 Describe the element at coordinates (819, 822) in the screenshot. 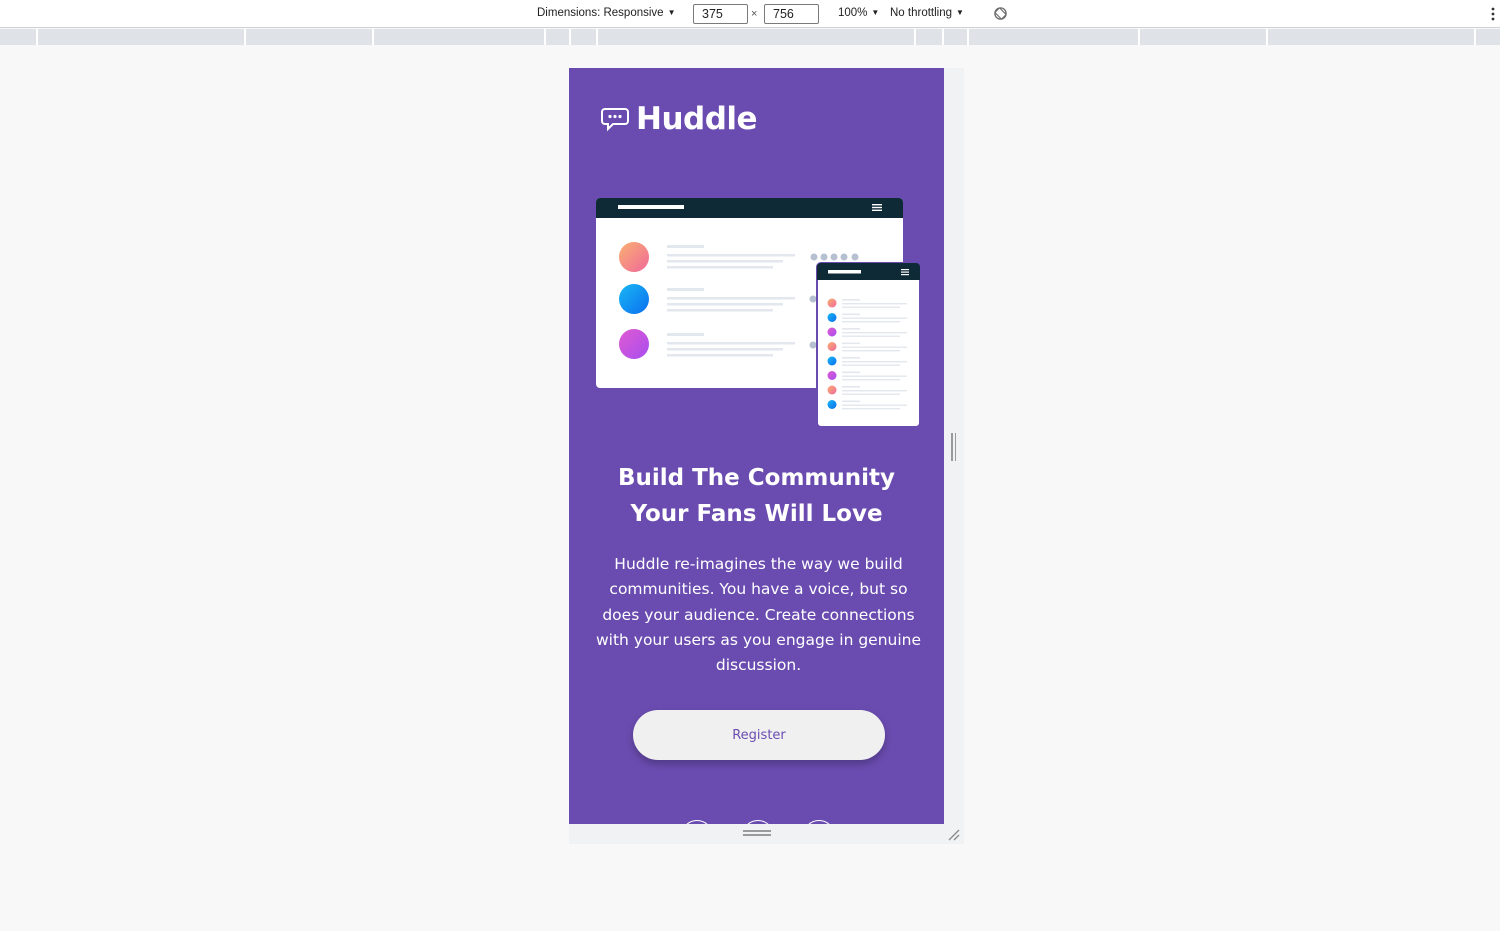

I see `instagram-icon` at that location.